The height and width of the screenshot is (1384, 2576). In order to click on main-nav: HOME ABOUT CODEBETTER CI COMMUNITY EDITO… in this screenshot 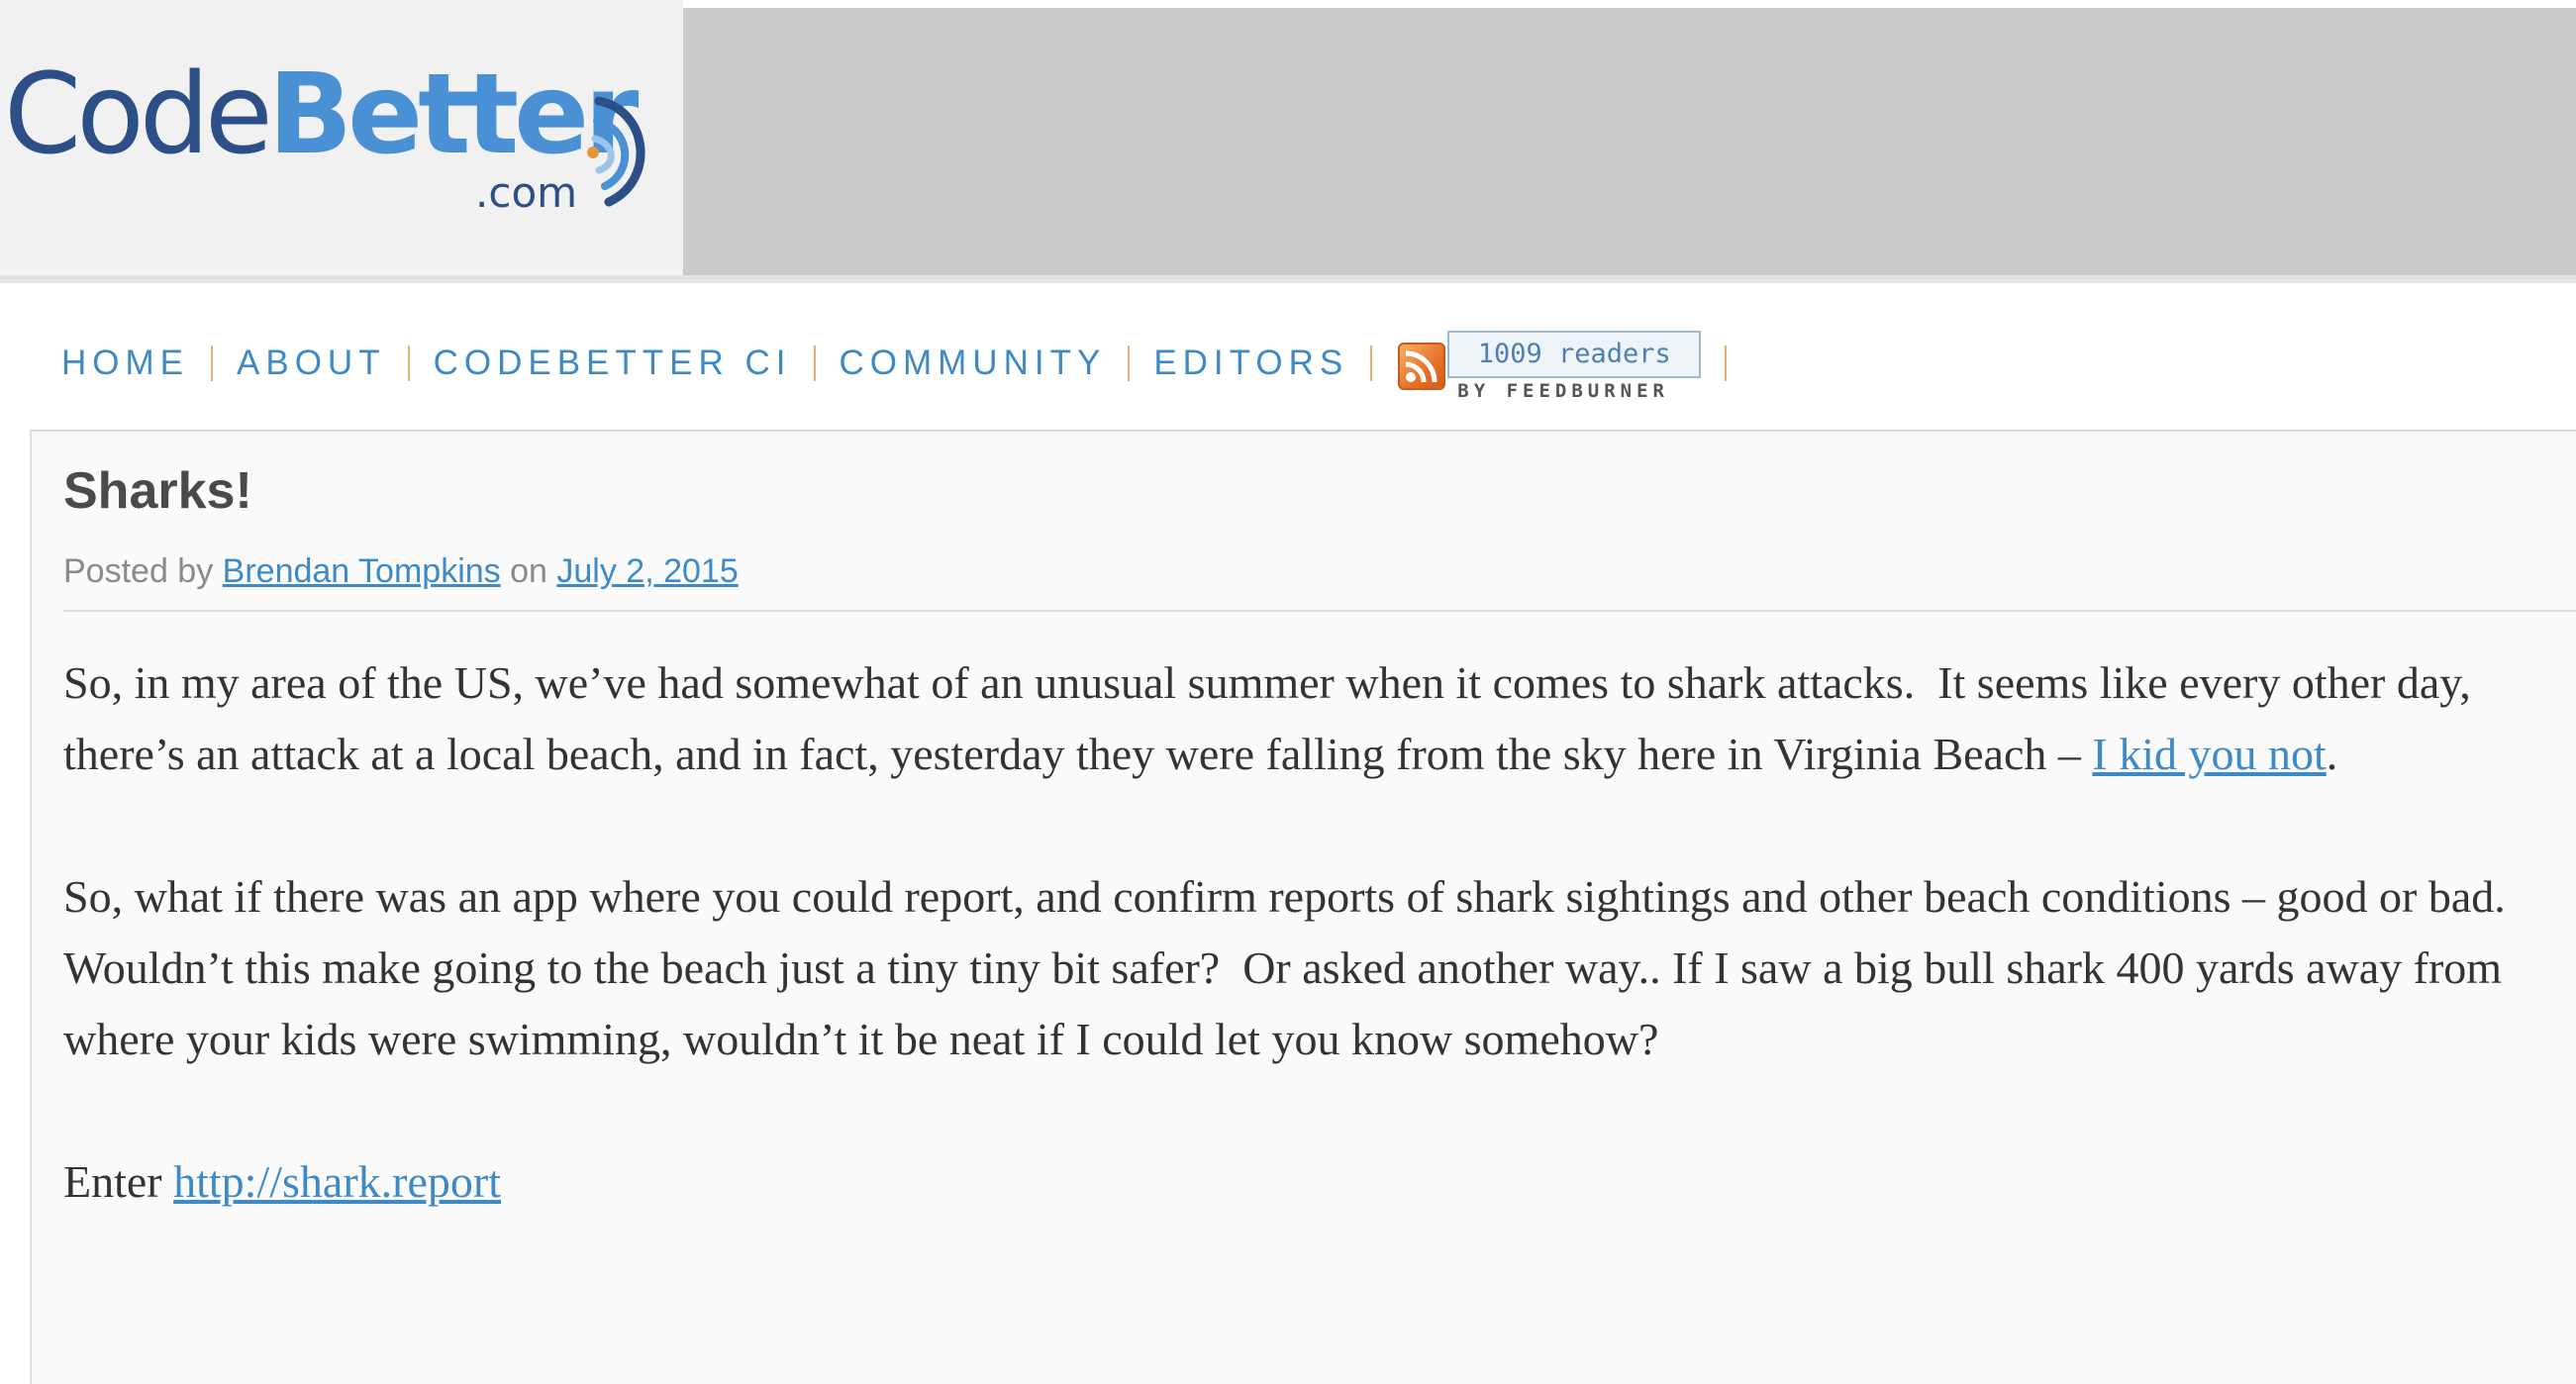, I will do `click(906, 365)`.